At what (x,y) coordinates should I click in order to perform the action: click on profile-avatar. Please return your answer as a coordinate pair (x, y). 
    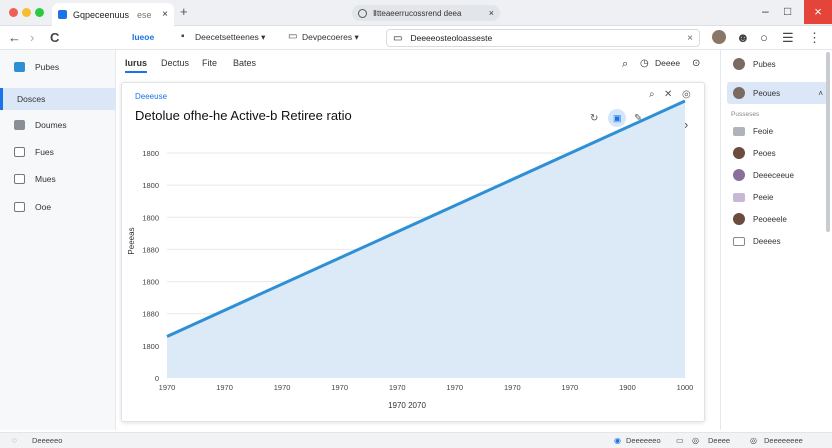
    Looking at the image, I should click on (719, 37).